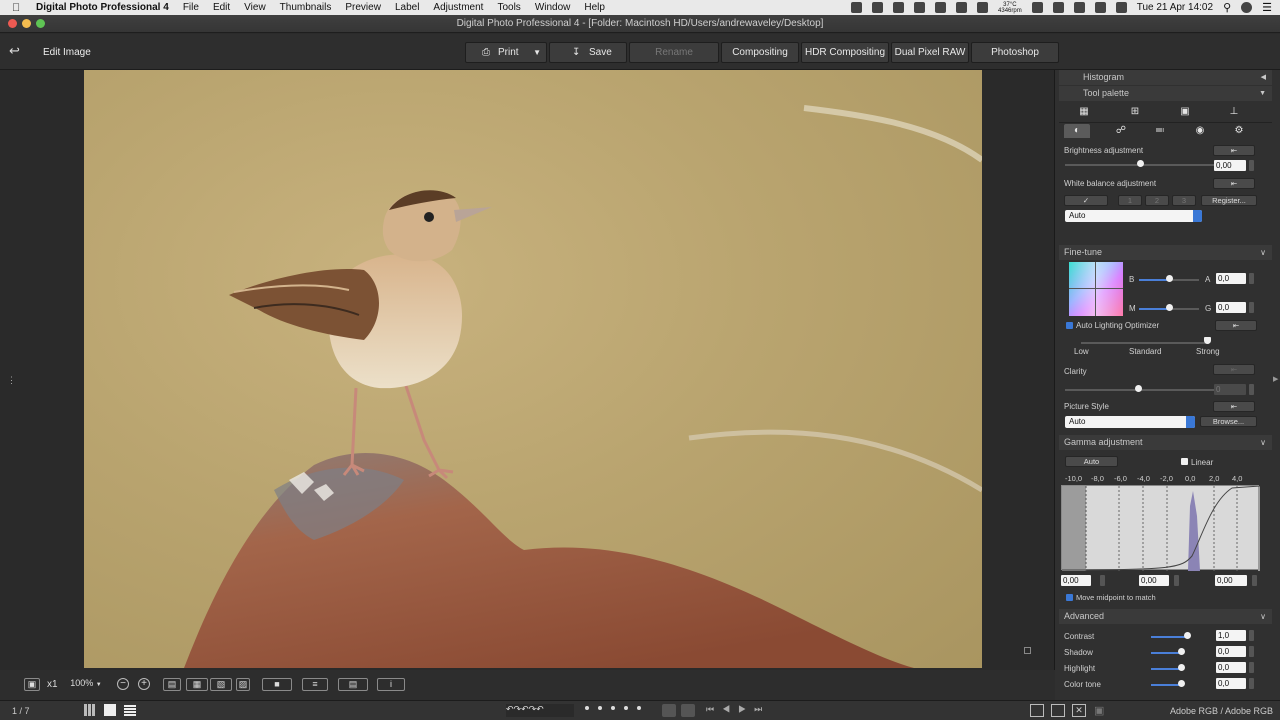  I want to click on clarity-stepper, so click(1251, 389).